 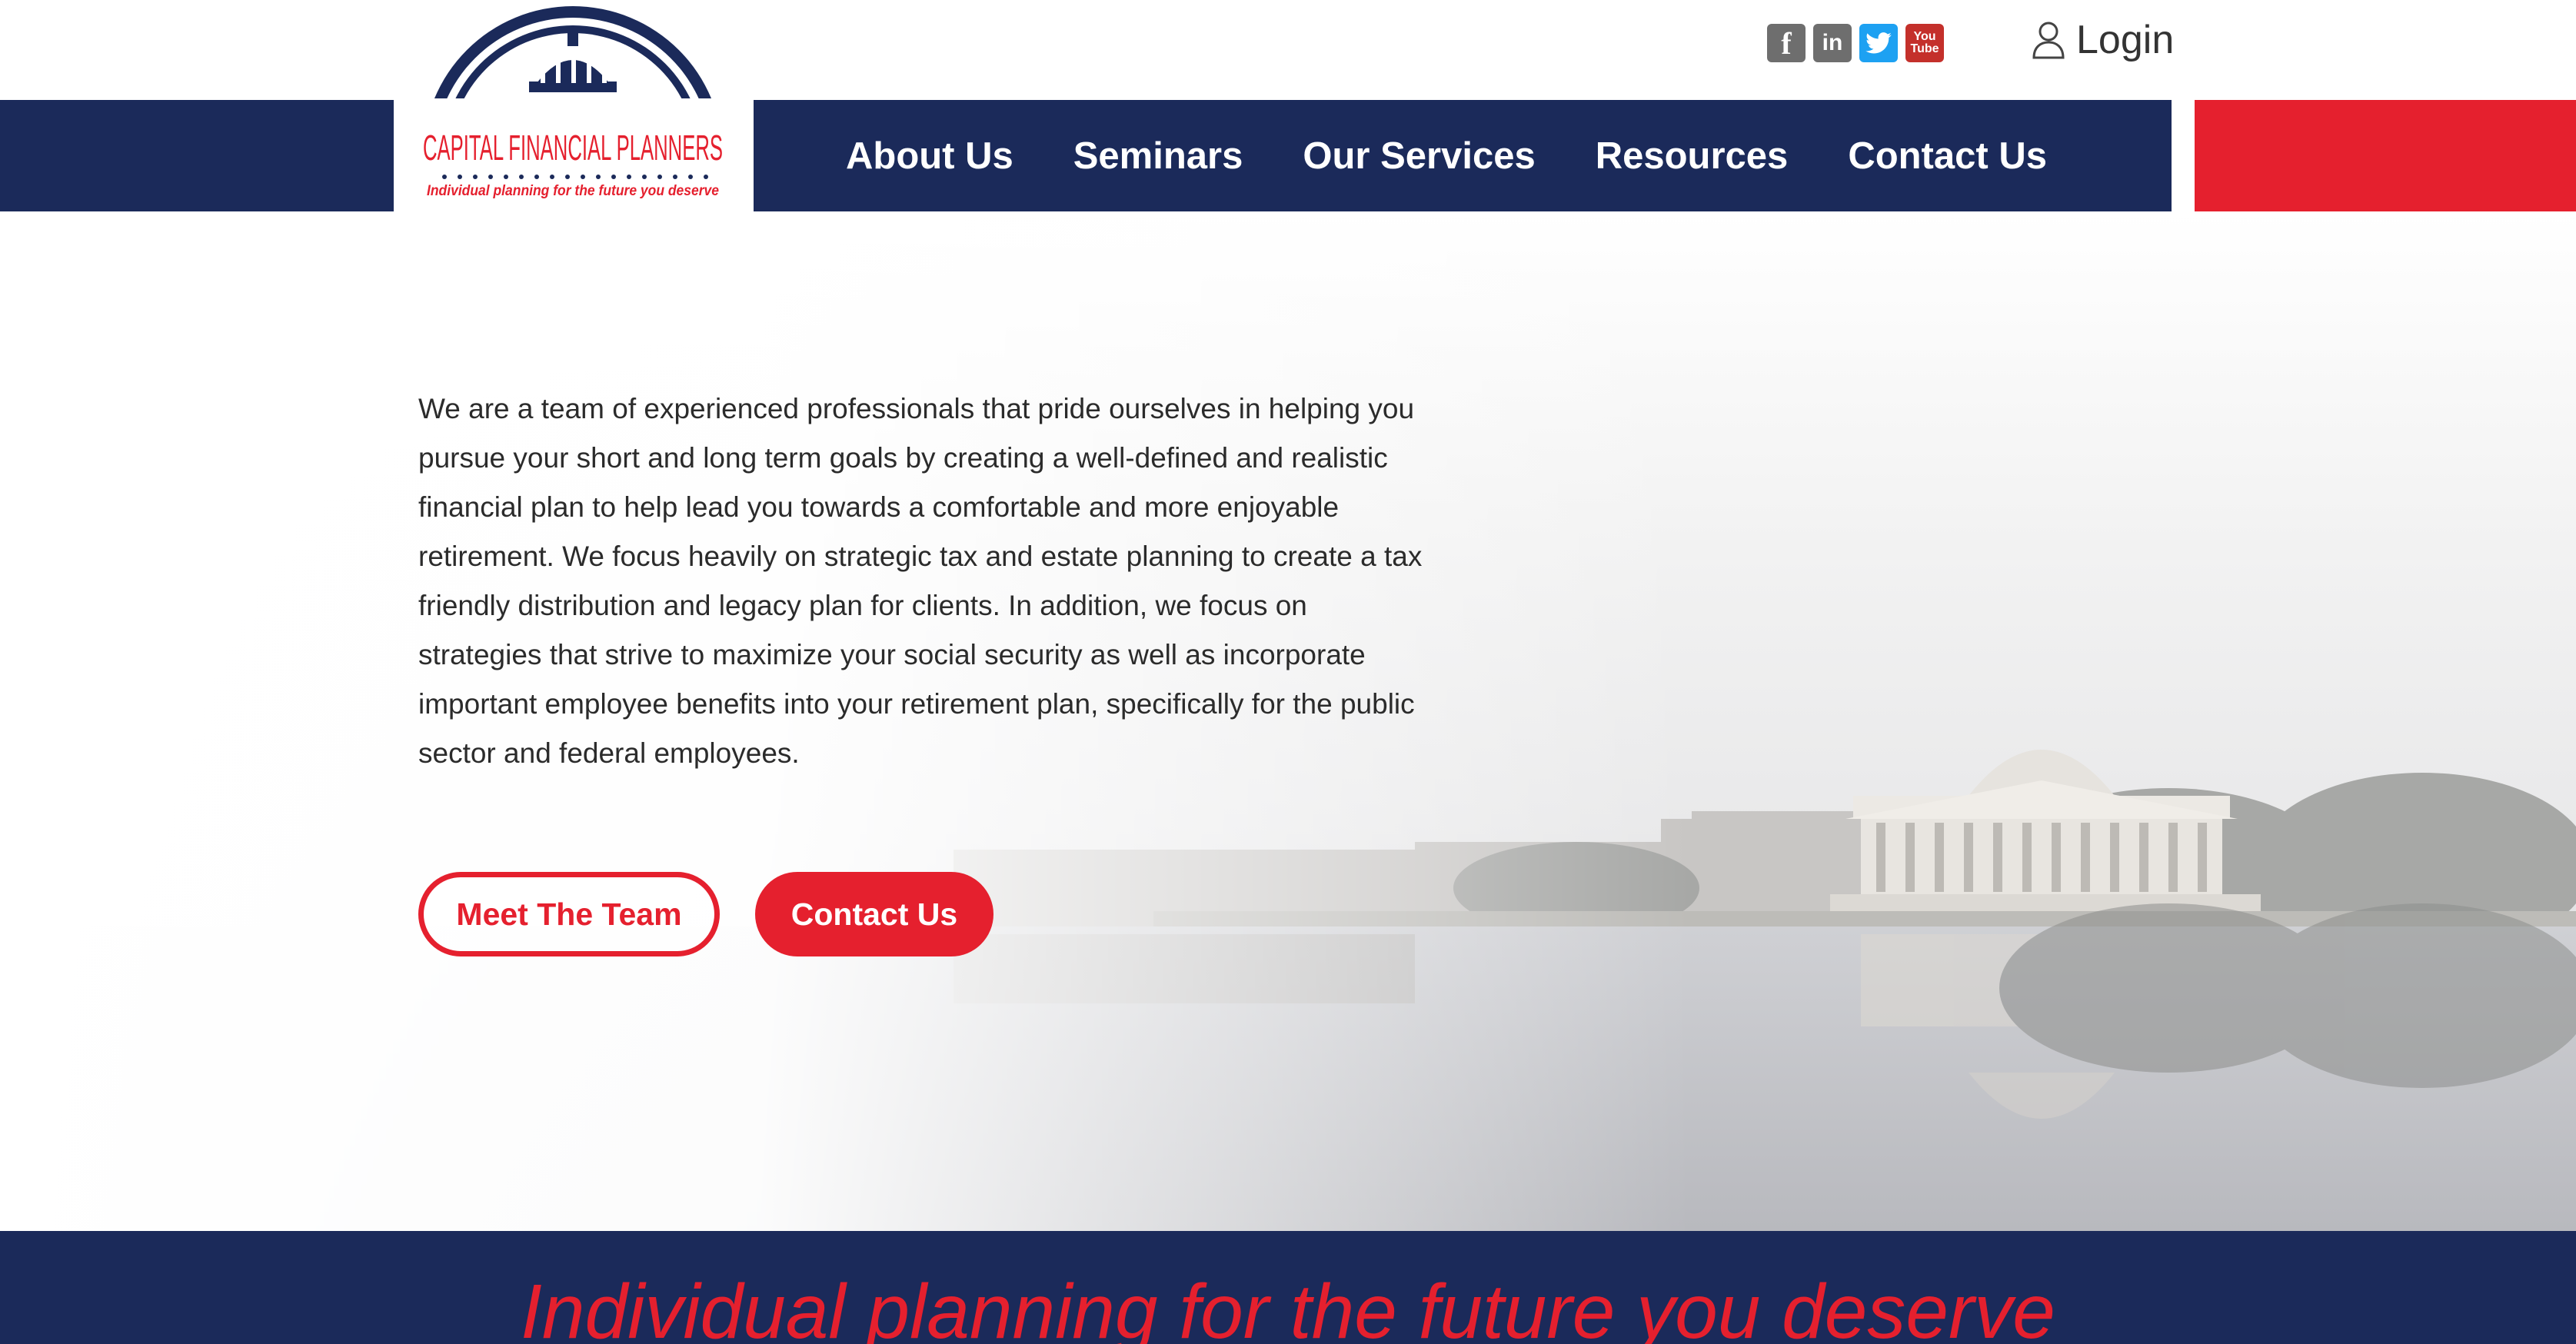 What do you see at coordinates (2385, 155) in the screenshot?
I see `nav-accent-red` at bounding box center [2385, 155].